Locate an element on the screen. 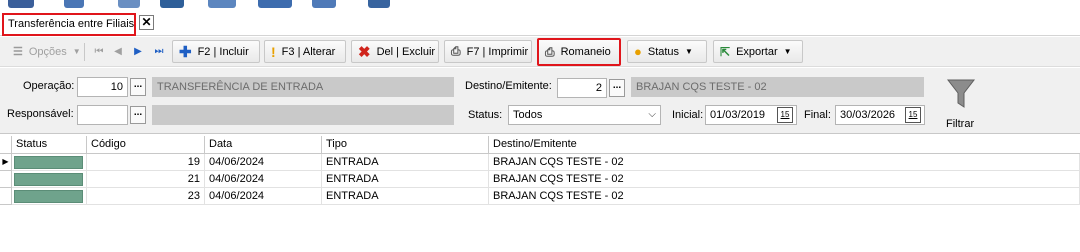 Image resolution: width=1080 pixels, height=252 pixels. previous-record-button: ◀ is located at coordinates (118, 51).